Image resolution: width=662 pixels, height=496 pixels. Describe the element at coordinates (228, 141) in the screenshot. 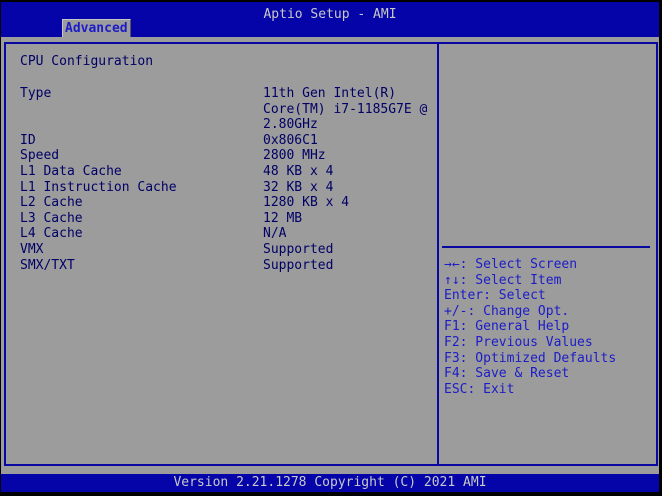

I see `setting-row: ID 0x806C1` at that location.